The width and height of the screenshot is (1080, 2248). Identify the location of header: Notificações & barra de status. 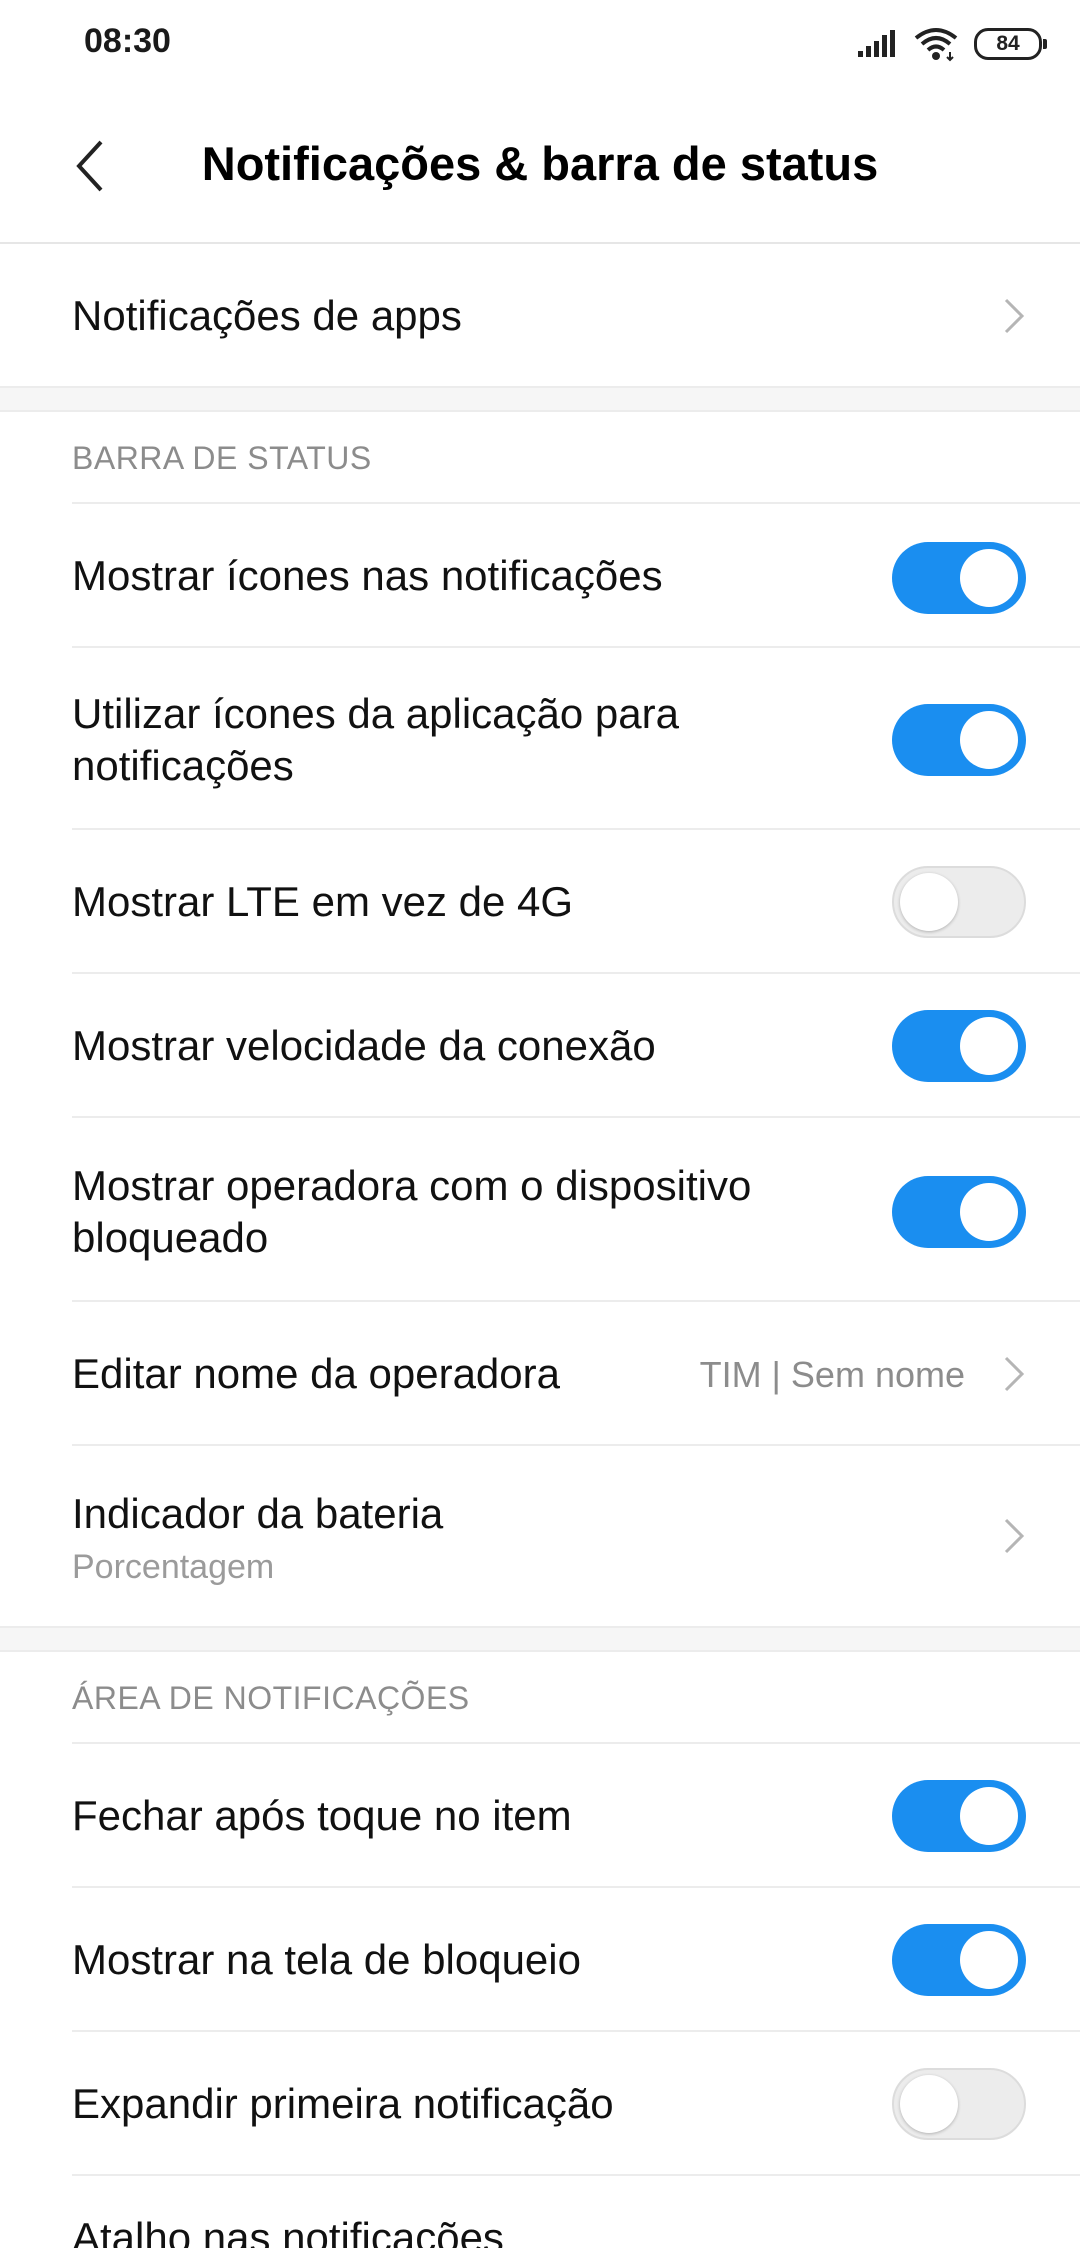
(540, 167).